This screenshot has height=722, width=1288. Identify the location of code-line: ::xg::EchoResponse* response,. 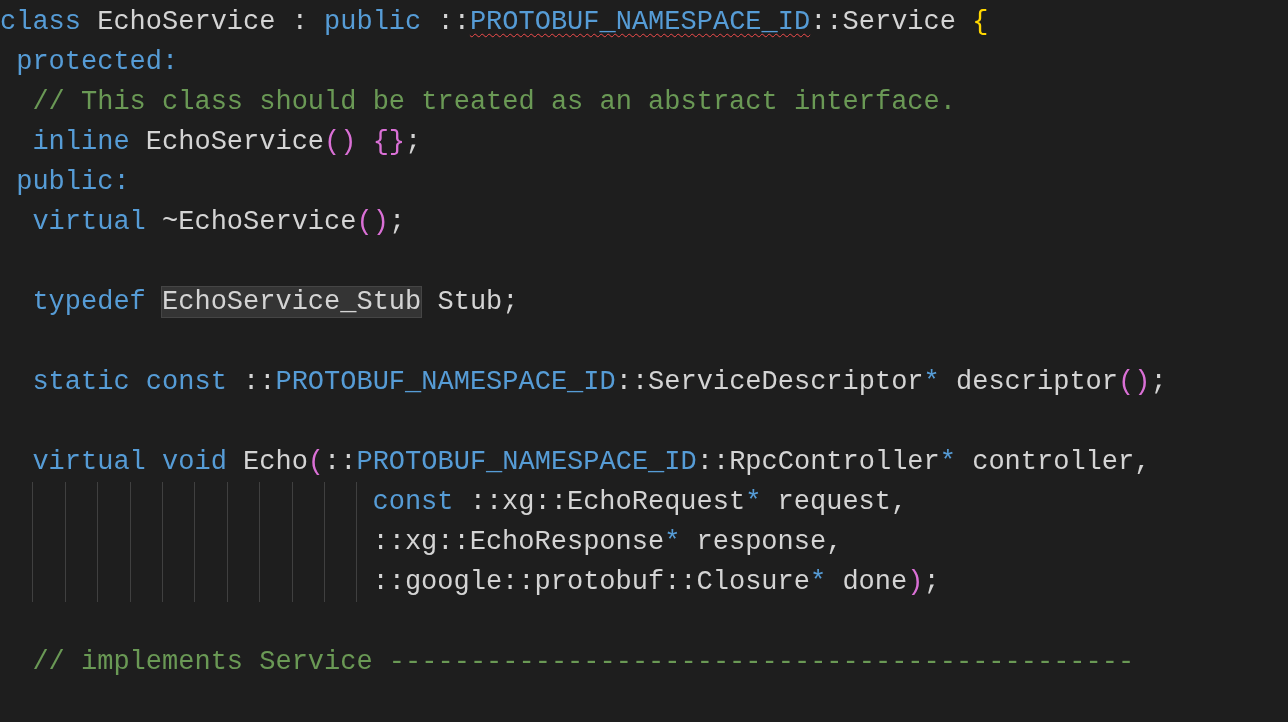
(607, 542).